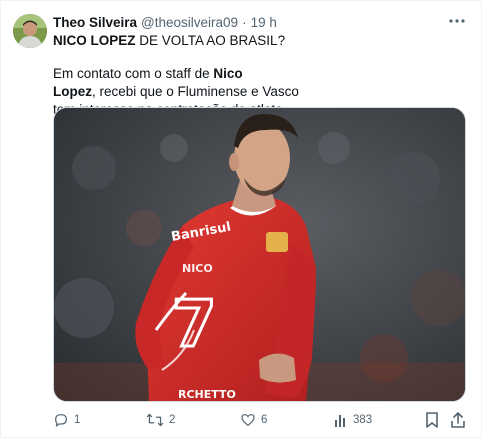 This screenshot has height=438, width=482. What do you see at coordinates (77, 420) in the screenshot?
I see `reply-count: 1` at bounding box center [77, 420].